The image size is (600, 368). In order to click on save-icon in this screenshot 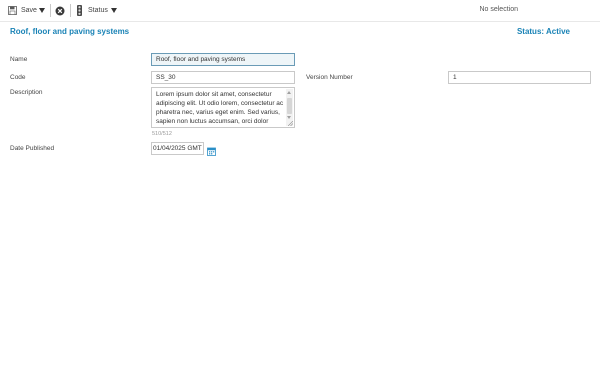, I will do `click(12, 10)`.